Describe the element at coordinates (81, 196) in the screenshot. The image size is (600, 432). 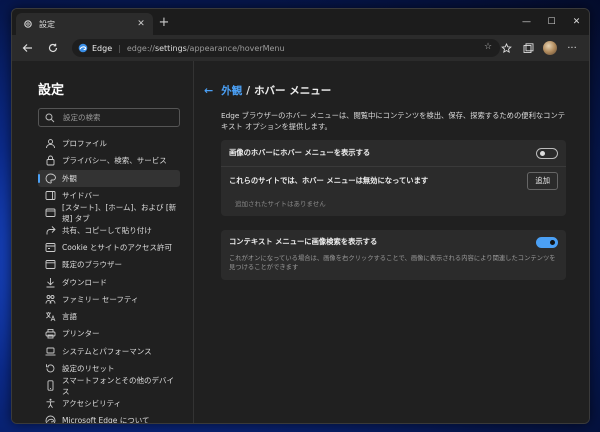
I see `sidebar-item-label: サイドバー` at that location.